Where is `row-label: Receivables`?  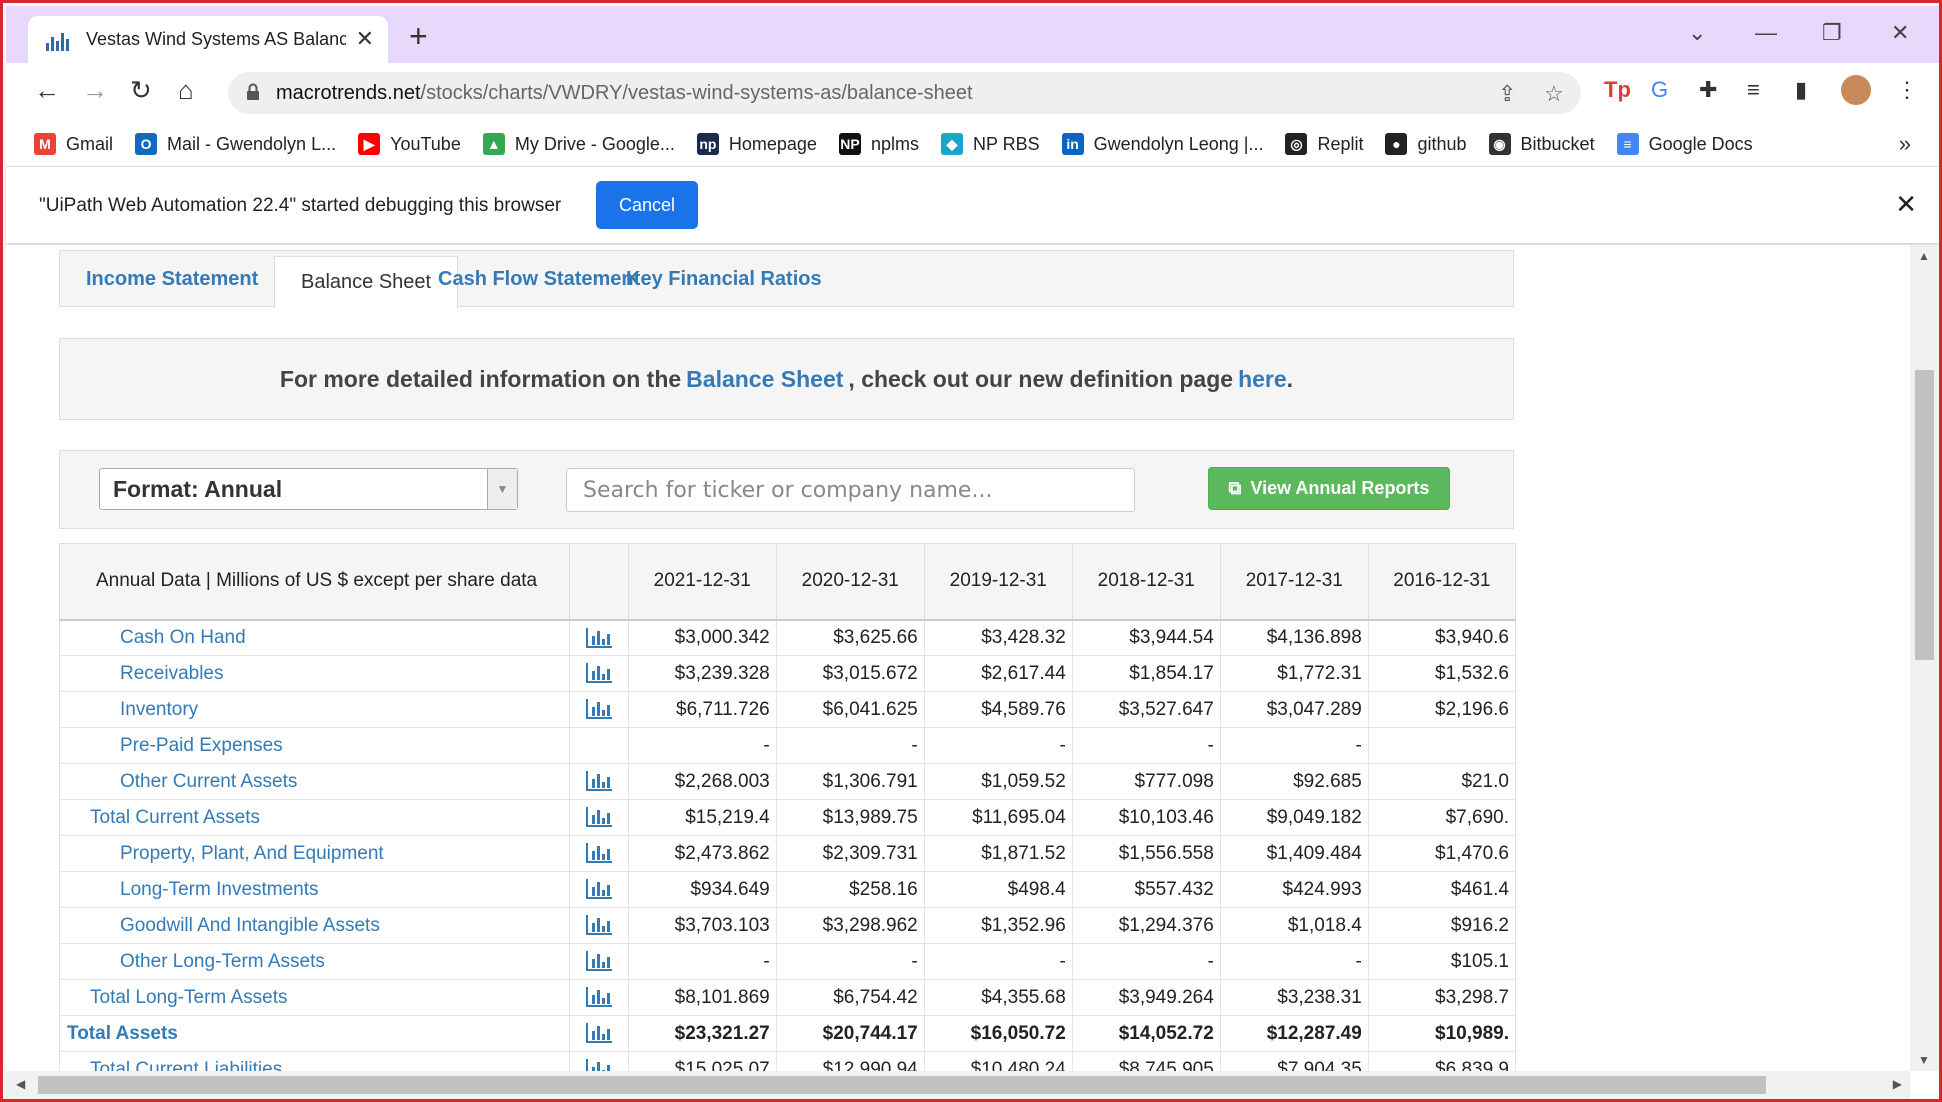 row-label: Receivables is located at coordinates (315, 673).